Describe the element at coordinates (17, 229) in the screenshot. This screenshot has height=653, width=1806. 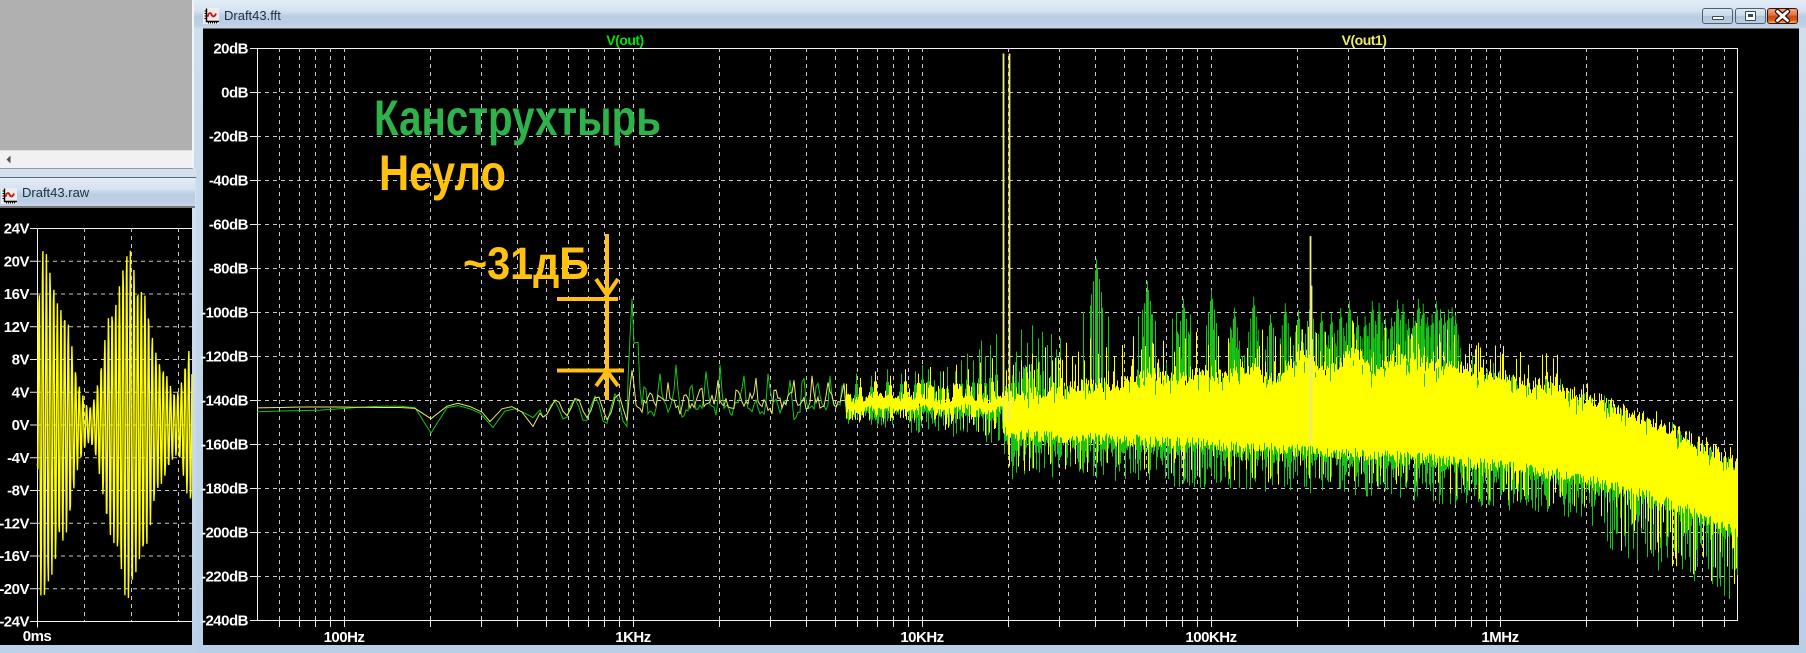
I see `svg-text: 24V` at that location.